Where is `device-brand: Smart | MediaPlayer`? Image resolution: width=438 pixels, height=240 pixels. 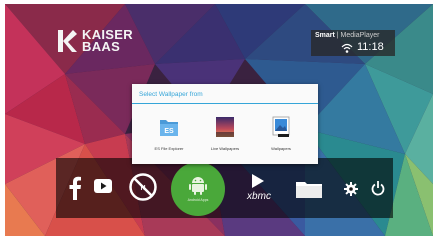
device-brand: Smart | MediaPlayer is located at coordinates (347, 35).